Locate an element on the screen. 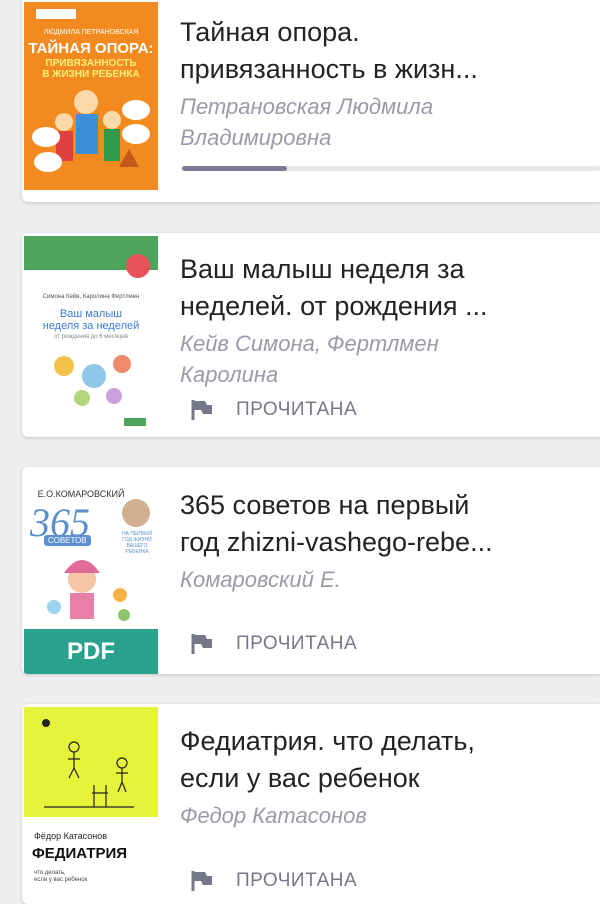 This screenshot has width=600, height=904. cover-title: ФЕДИАТРИЯ is located at coordinates (80, 853).